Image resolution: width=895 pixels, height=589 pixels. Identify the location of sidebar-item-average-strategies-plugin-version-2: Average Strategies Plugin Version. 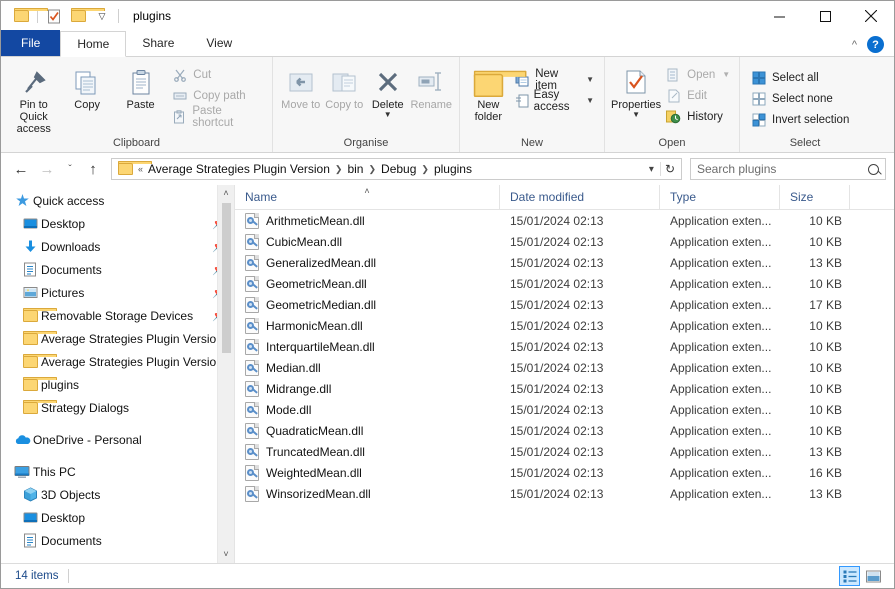
(117, 361).